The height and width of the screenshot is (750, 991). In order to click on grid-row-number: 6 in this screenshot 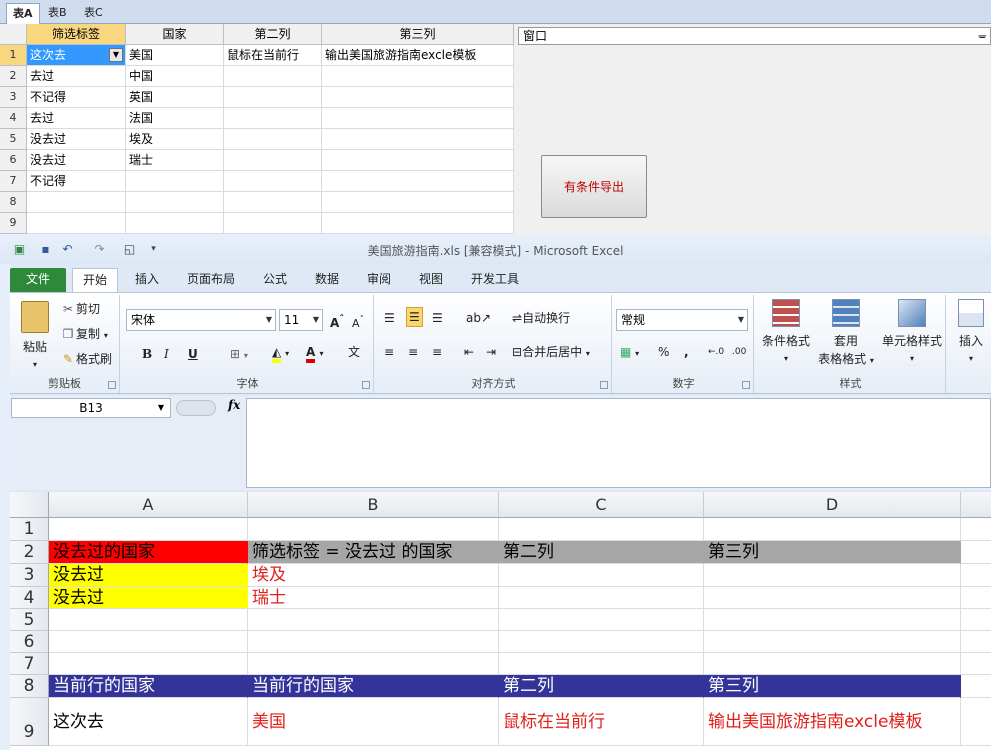, I will do `click(13, 160)`.